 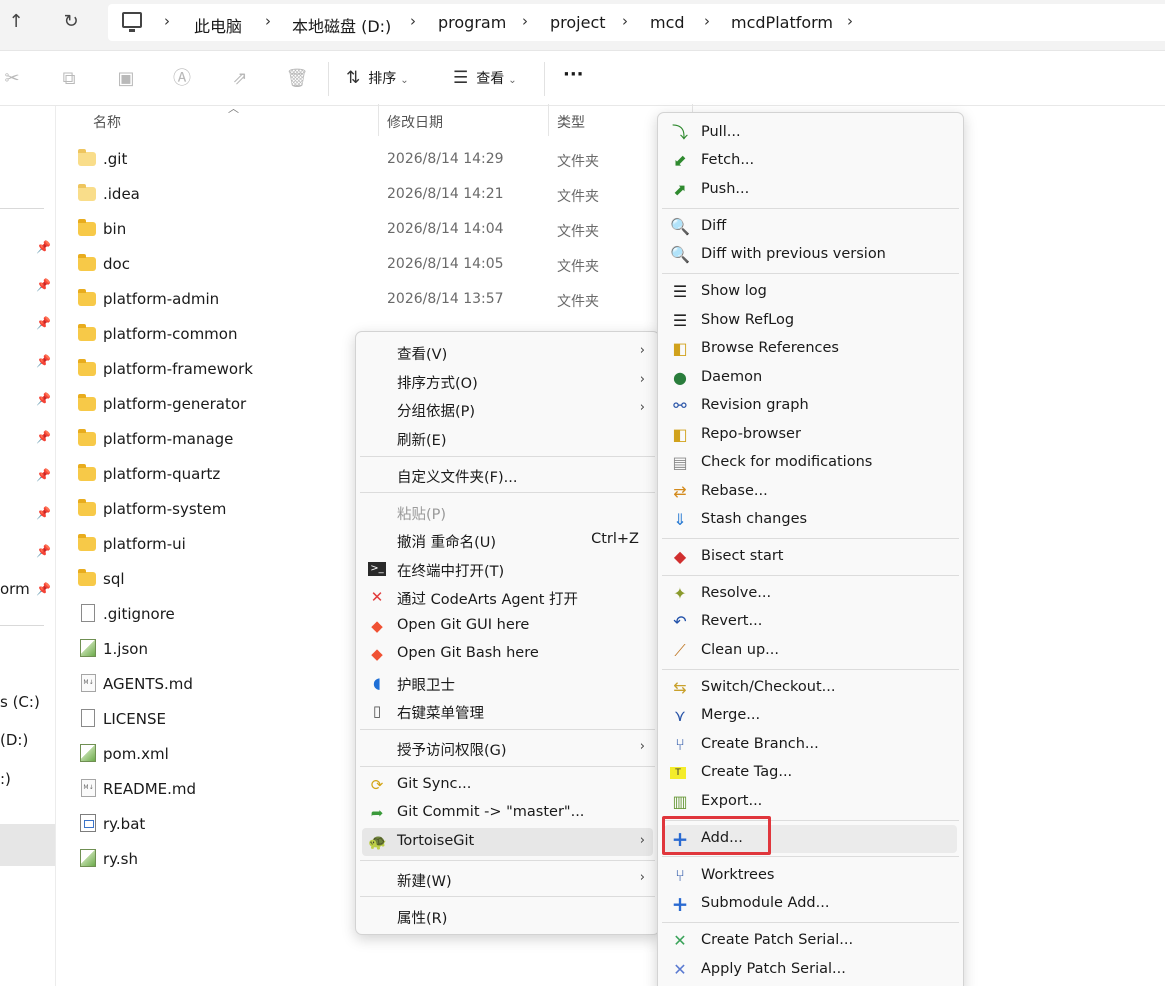 What do you see at coordinates (507, 597) in the screenshot?
I see `menu-item-codearts-agent: ✕ 通过 CodeArts Agent 打开` at bounding box center [507, 597].